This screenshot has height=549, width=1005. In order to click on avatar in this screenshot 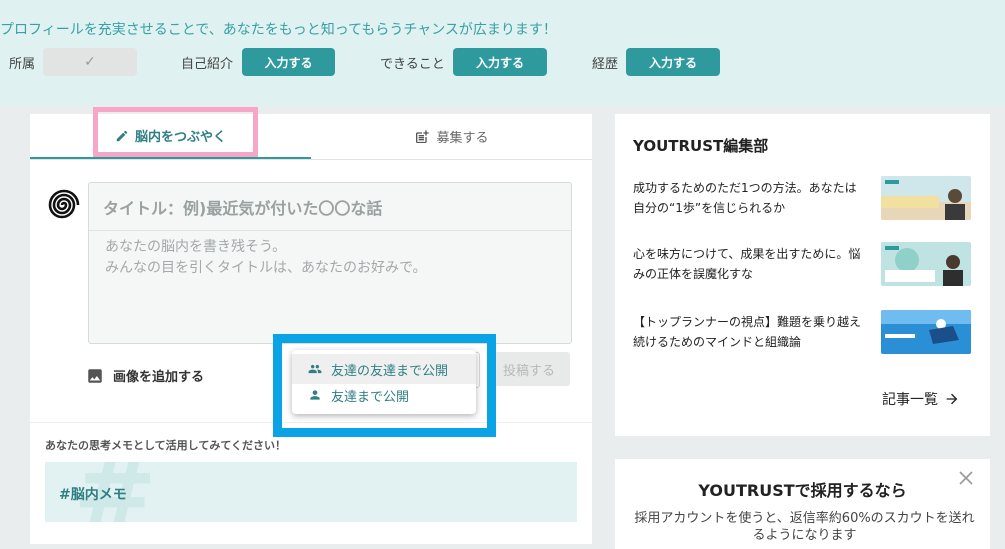, I will do `click(62, 205)`.